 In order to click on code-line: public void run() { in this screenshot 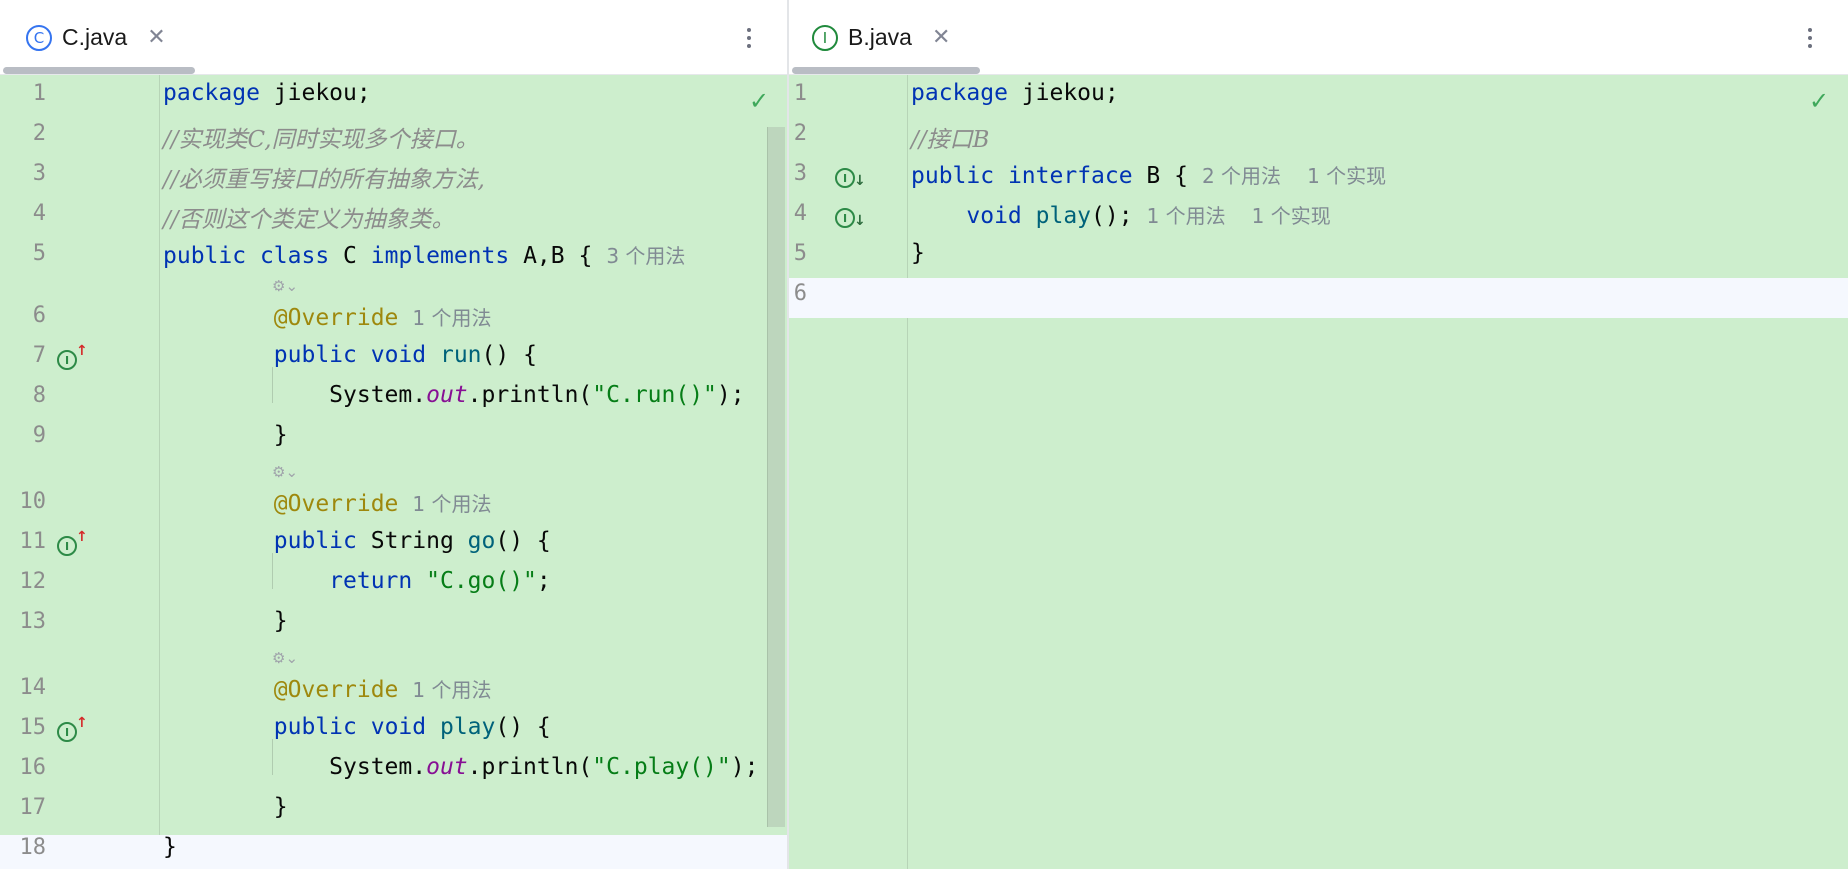, I will do `click(350, 355)`.